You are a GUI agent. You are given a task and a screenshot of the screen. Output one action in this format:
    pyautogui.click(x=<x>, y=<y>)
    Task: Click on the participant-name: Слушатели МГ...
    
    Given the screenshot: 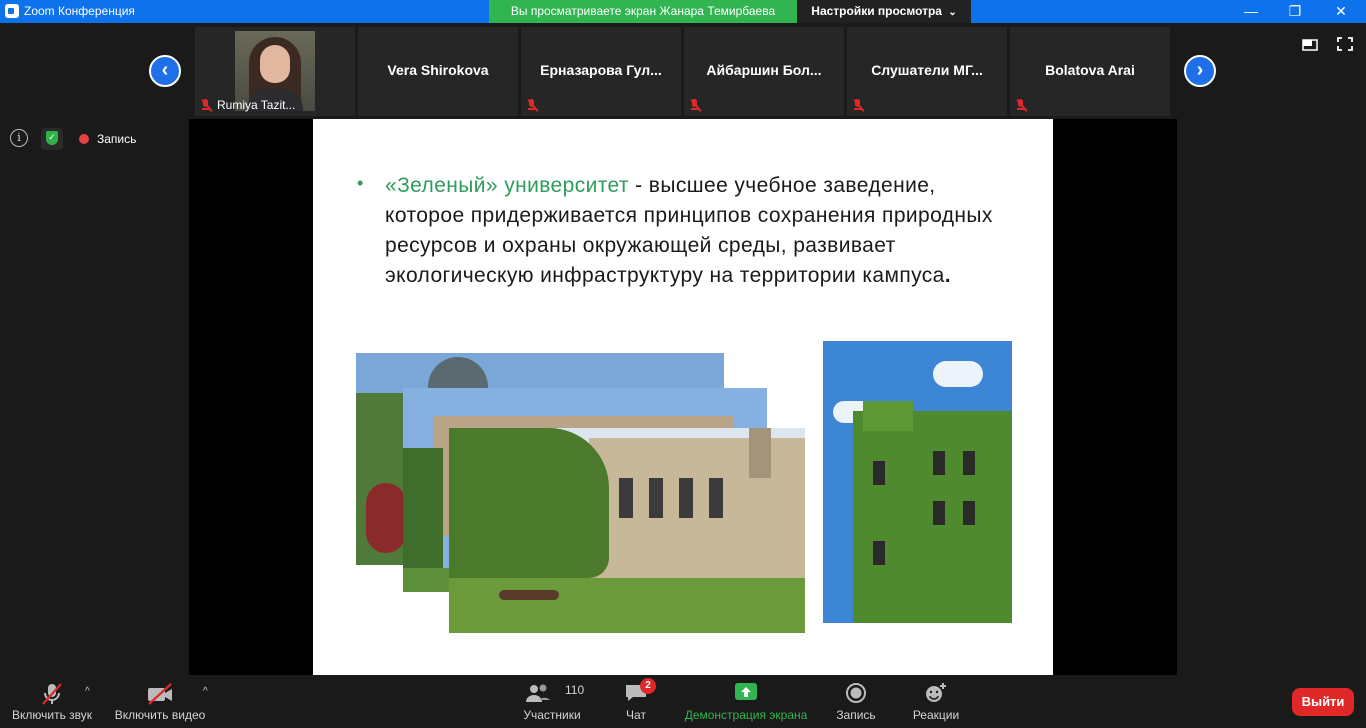 What is the action you would take?
    pyautogui.click(x=927, y=70)
    